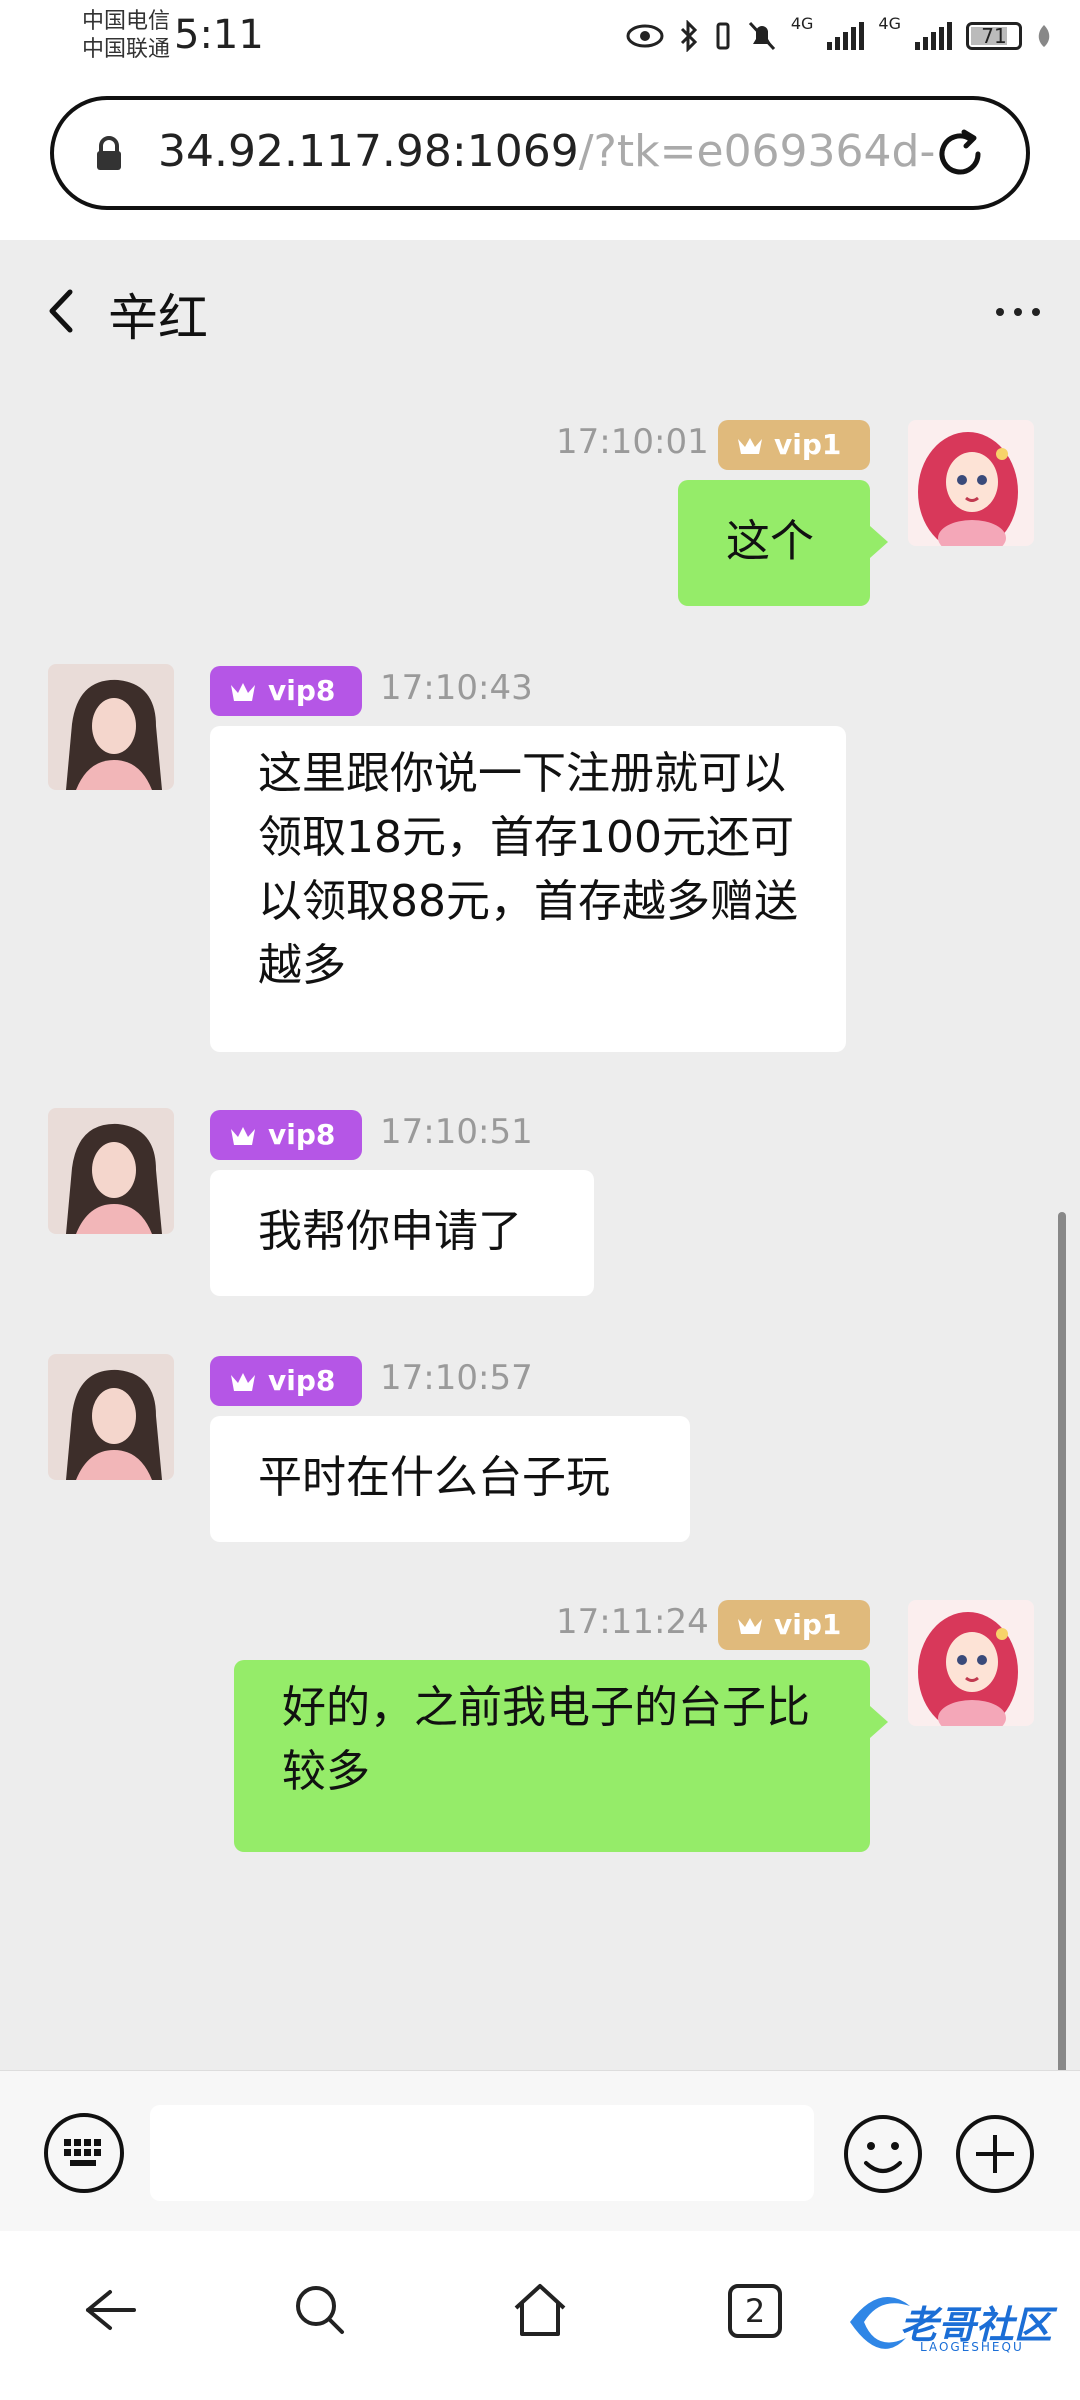 The height and width of the screenshot is (2400, 1080). What do you see at coordinates (126, 21) in the screenshot?
I see `carrier-1: 中国电信` at bounding box center [126, 21].